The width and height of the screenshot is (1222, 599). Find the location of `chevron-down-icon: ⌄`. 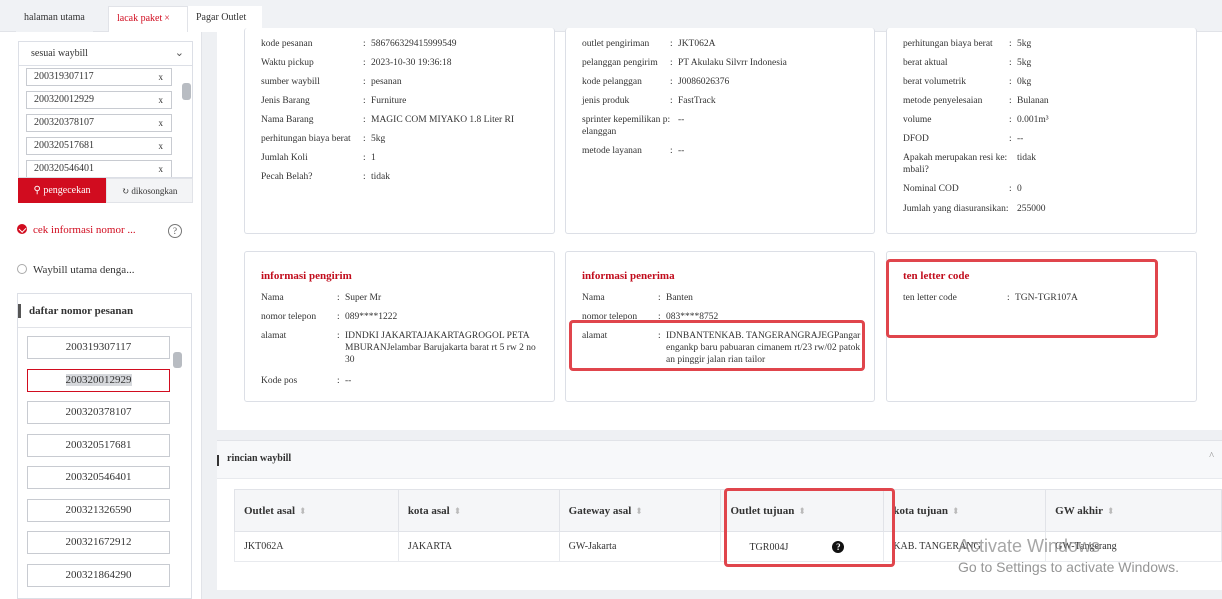

chevron-down-icon: ⌄ is located at coordinates (179, 53).